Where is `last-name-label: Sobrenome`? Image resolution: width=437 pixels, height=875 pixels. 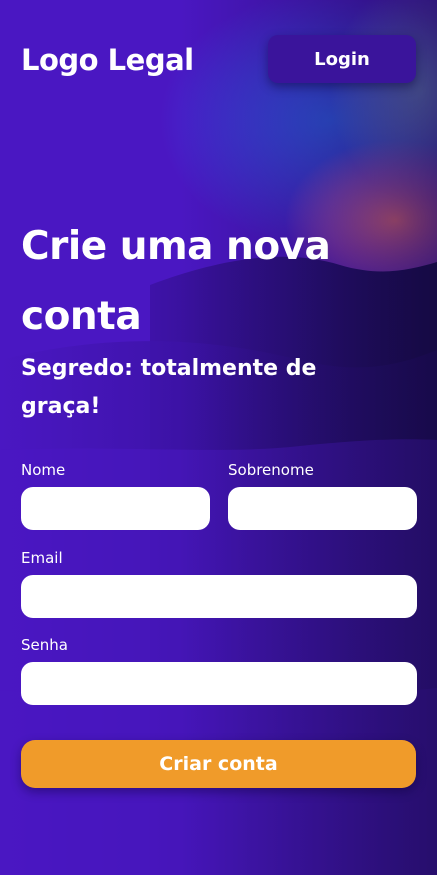
last-name-label: Sobrenome is located at coordinates (271, 470).